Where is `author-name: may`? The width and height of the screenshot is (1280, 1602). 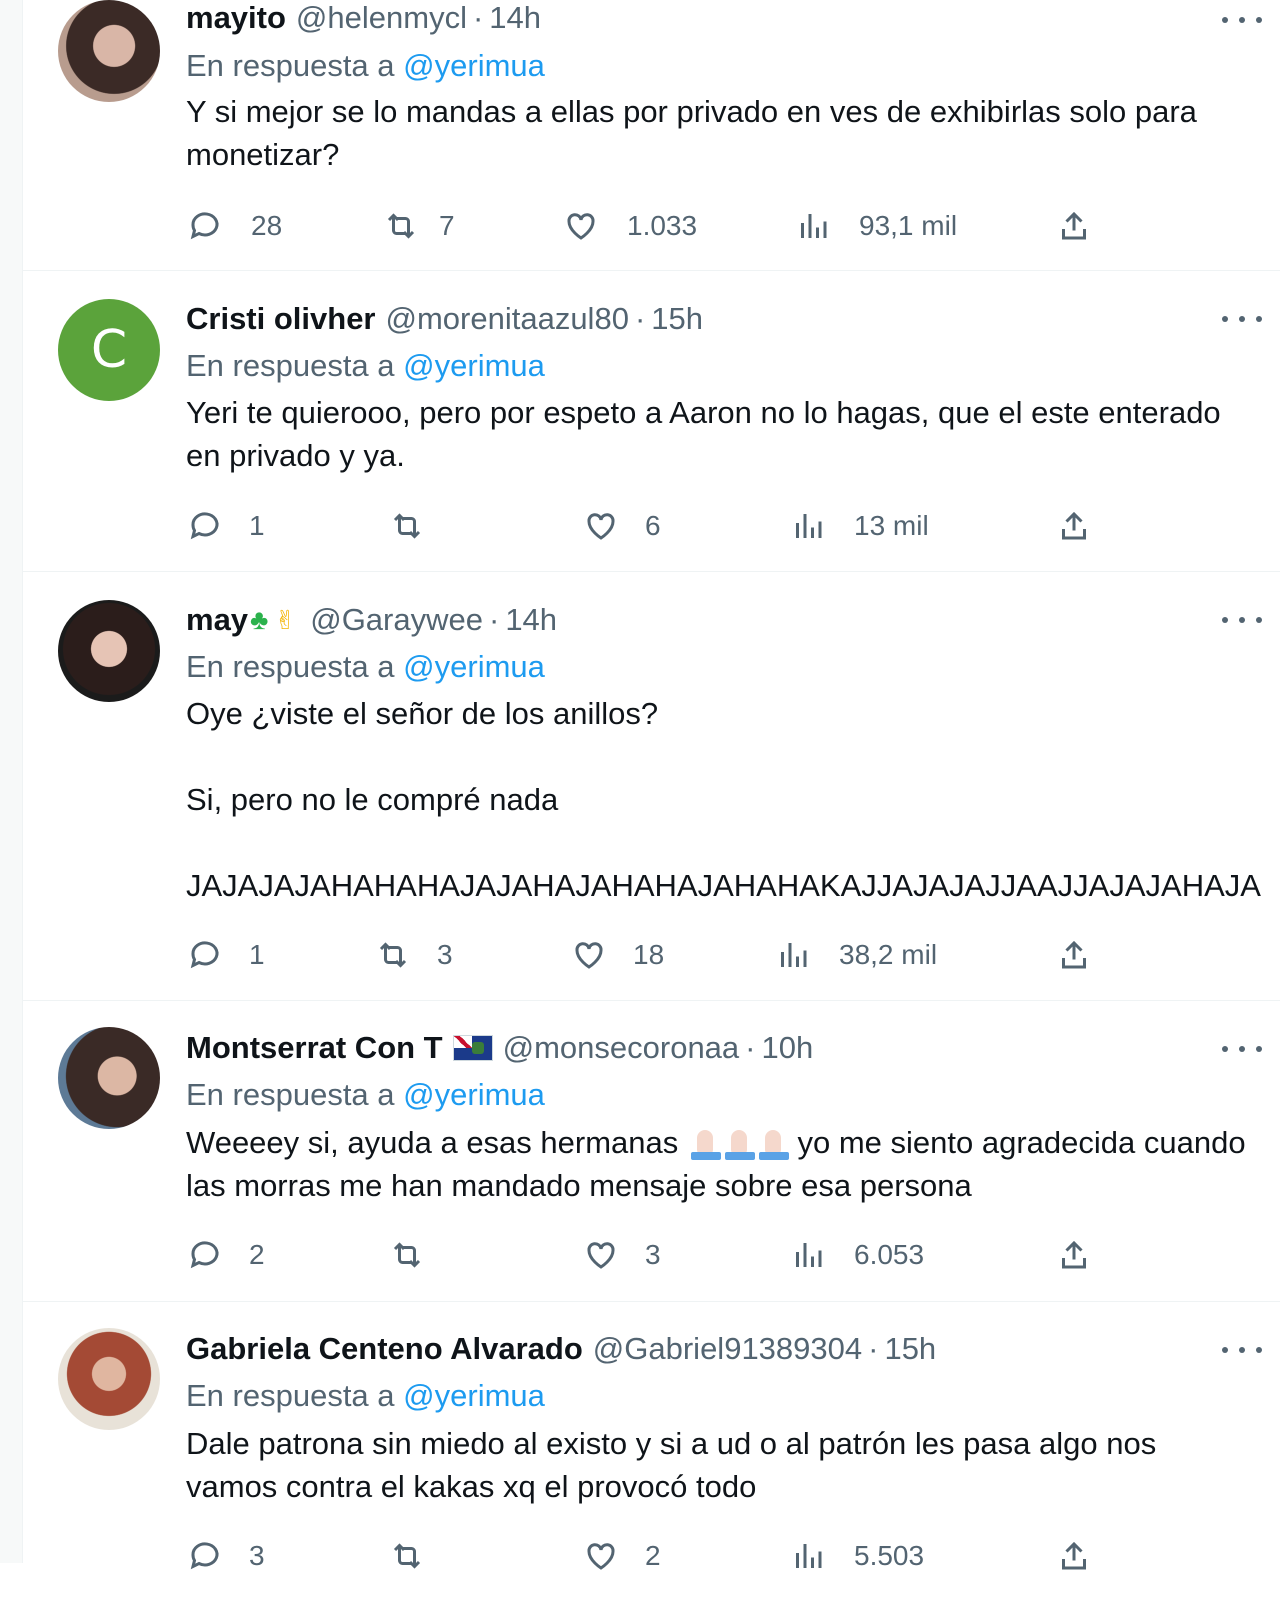
author-name: may is located at coordinates (217, 620).